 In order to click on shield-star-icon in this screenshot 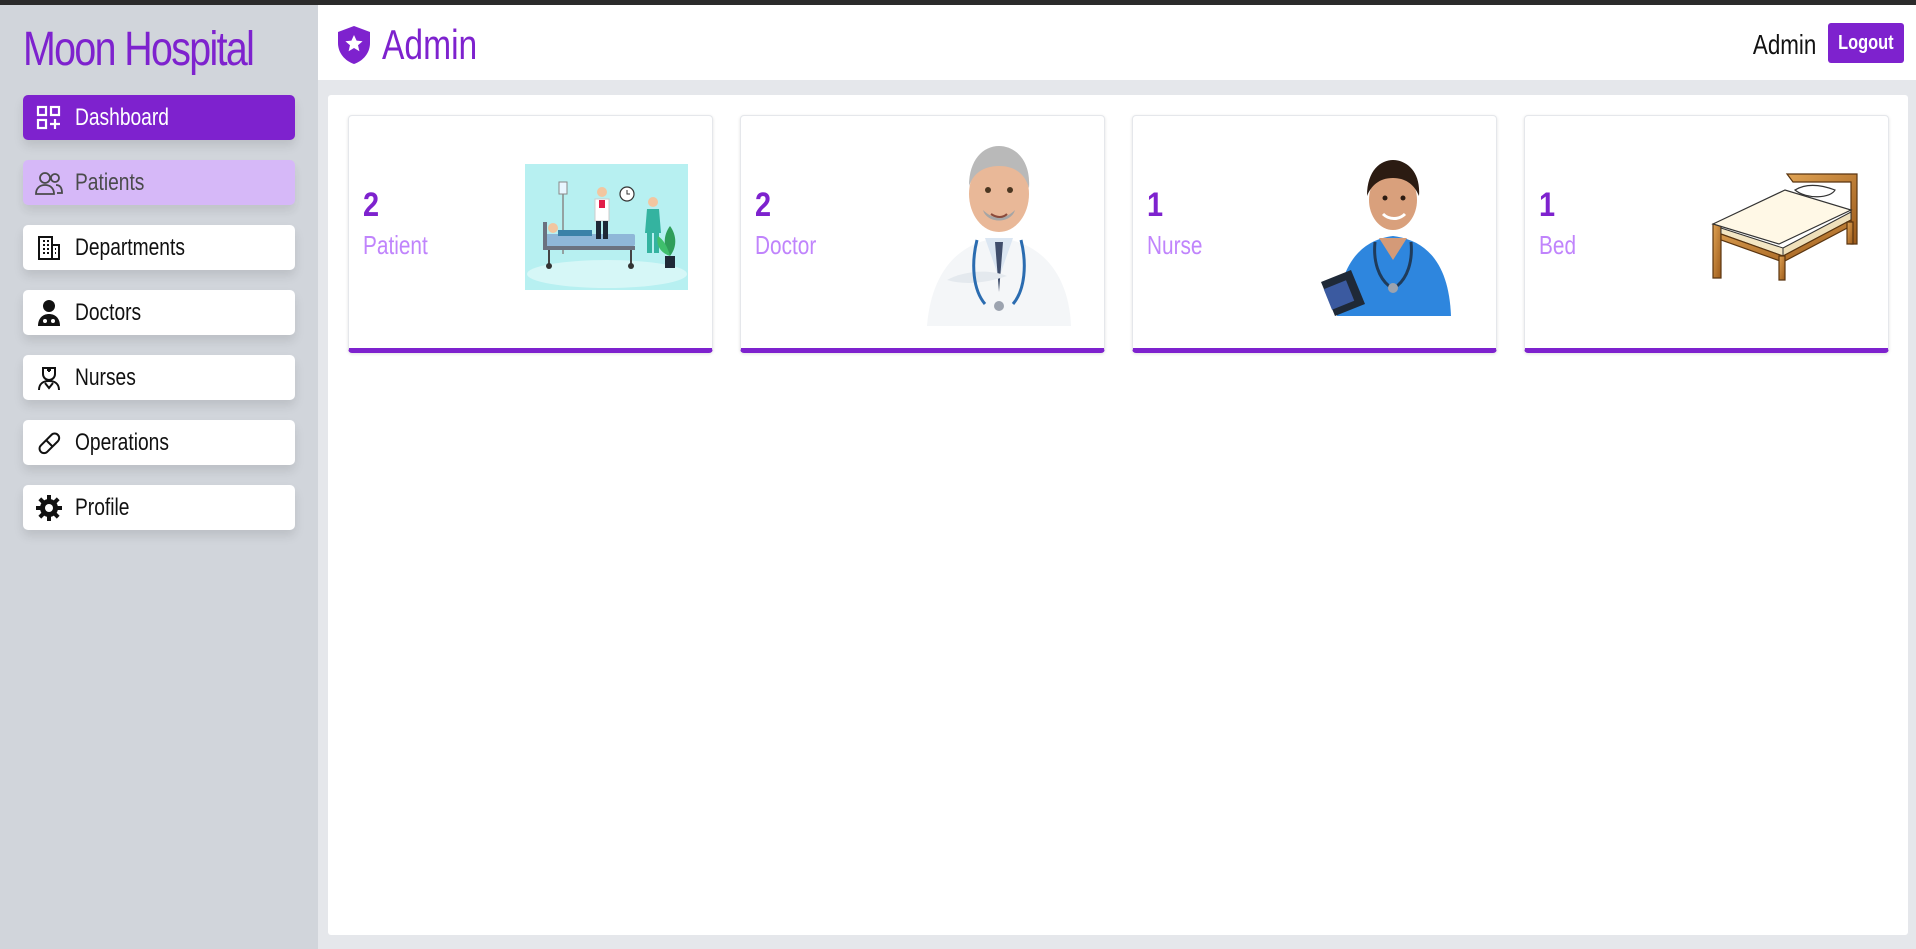, I will do `click(354, 45)`.